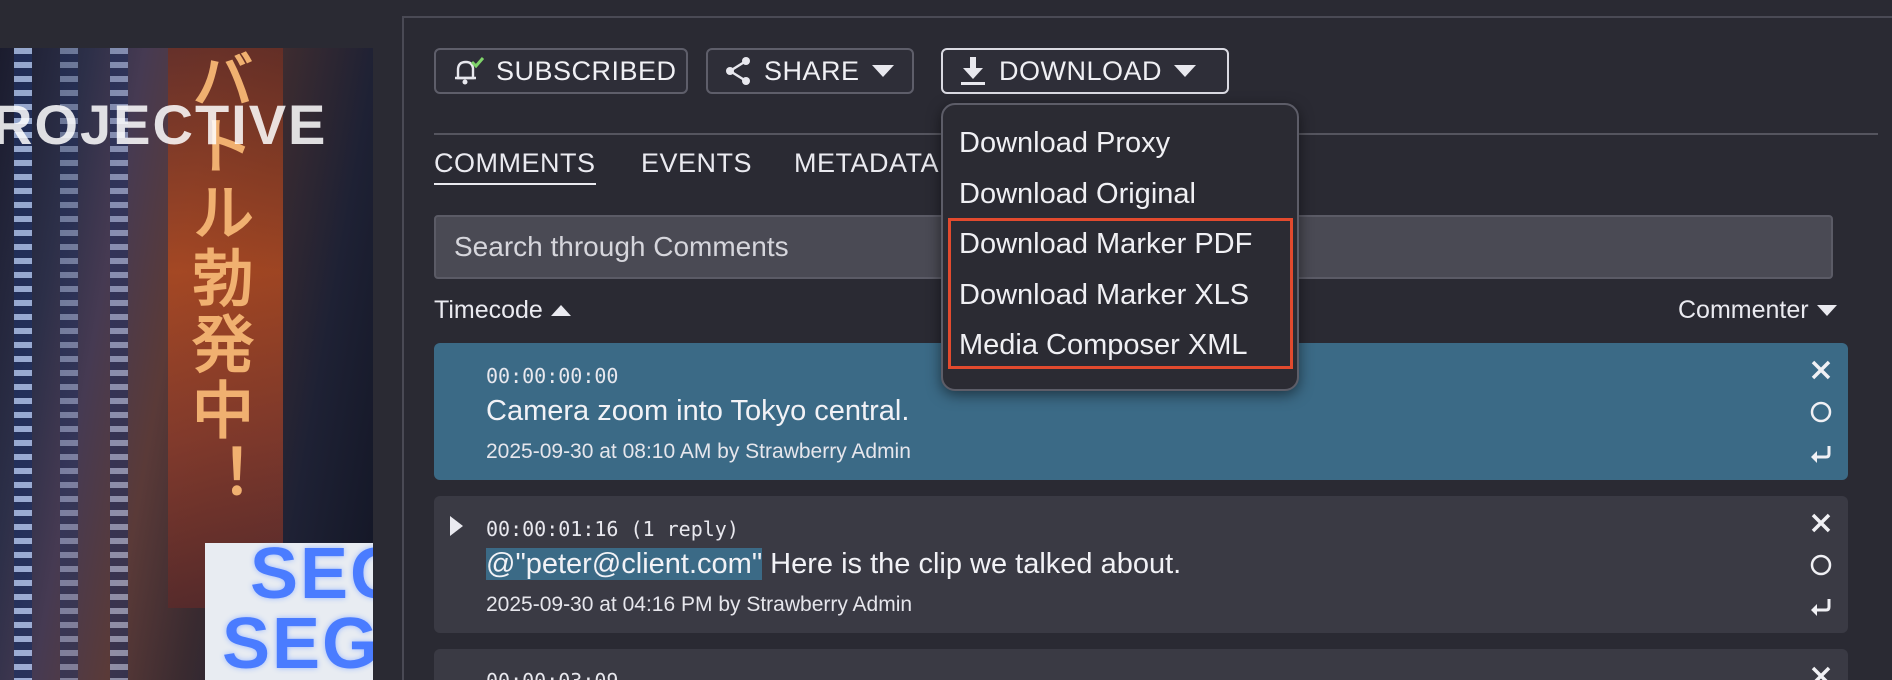  What do you see at coordinates (1743, 310) in the screenshot?
I see `sort-commenter-label: Commenter` at bounding box center [1743, 310].